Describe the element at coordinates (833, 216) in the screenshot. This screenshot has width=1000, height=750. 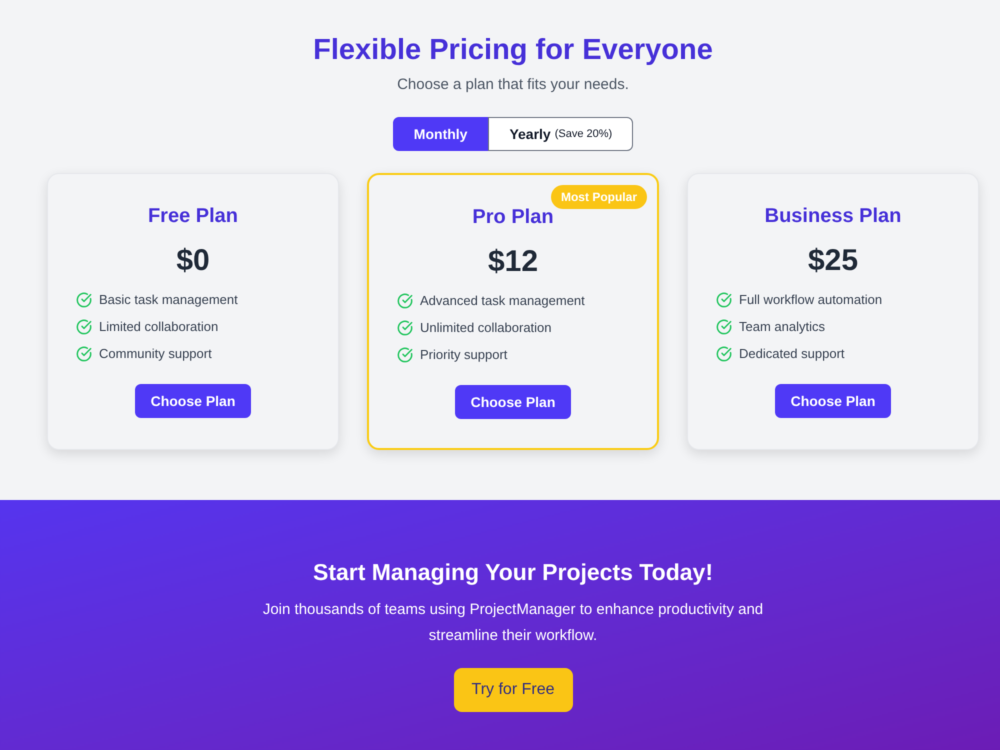
I see `plan-name: Business Plan` at that location.